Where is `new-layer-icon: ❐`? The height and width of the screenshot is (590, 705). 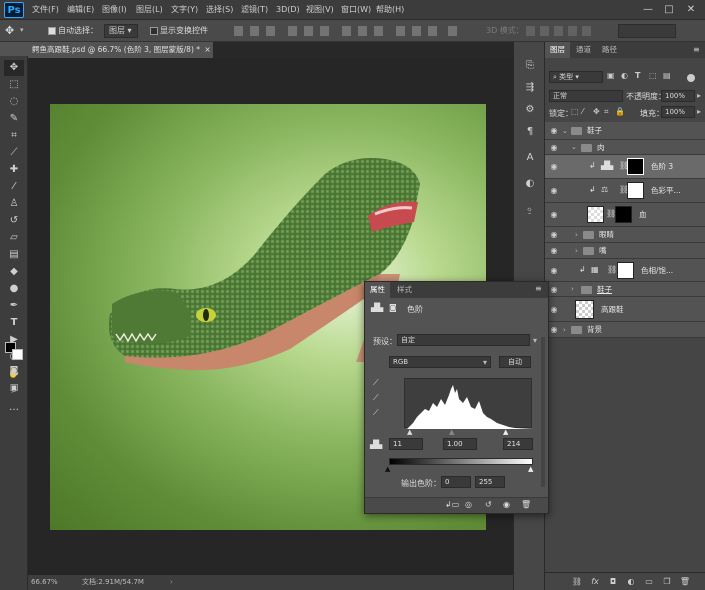 new-layer-icon: ❐ is located at coordinates (667, 582).